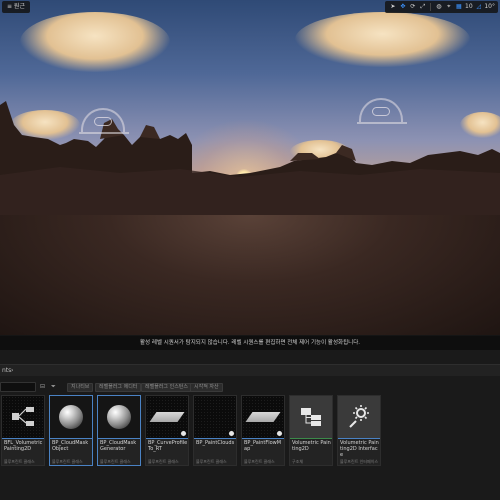 The width and height of the screenshot is (500, 500). What do you see at coordinates (359, 461) in the screenshot?
I see `asset-type: 블루프린트 인터페이스` at bounding box center [359, 461].